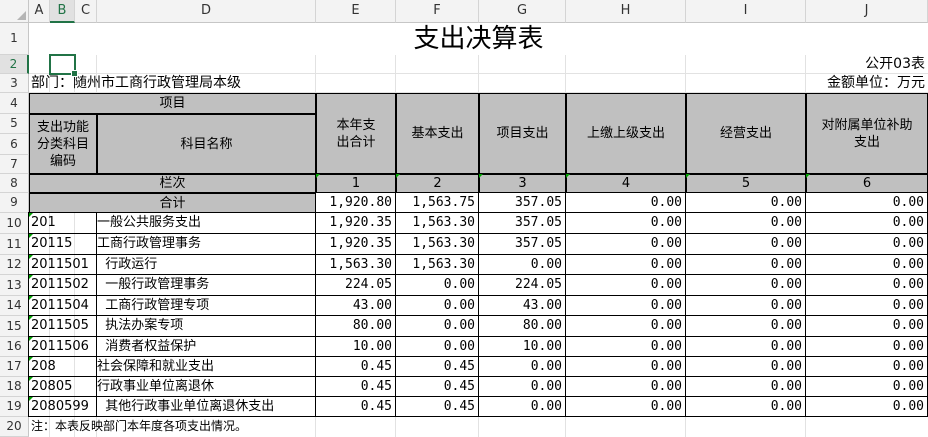 Image resolution: width=928 pixels, height=437 pixels. Describe the element at coordinates (14, 83) in the screenshot. I see `row-header-3: 3` at that location.